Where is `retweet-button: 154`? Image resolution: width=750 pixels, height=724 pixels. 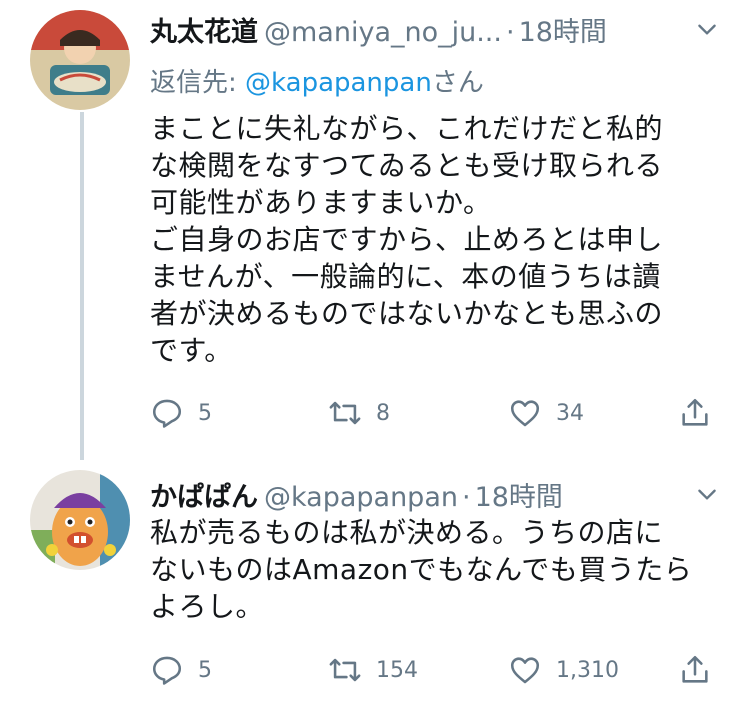 retweet-button: 154 is located at coordinates (373, 670).